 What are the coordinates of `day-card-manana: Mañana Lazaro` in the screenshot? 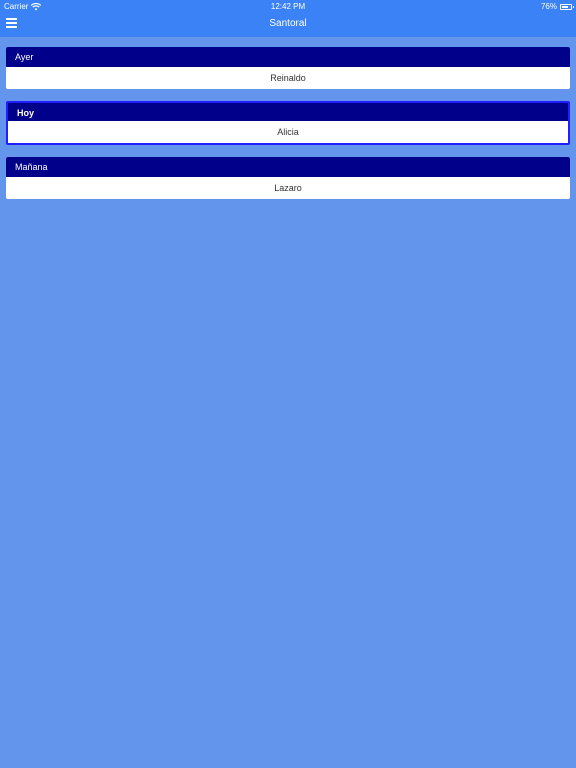 It's located at (288, 178).